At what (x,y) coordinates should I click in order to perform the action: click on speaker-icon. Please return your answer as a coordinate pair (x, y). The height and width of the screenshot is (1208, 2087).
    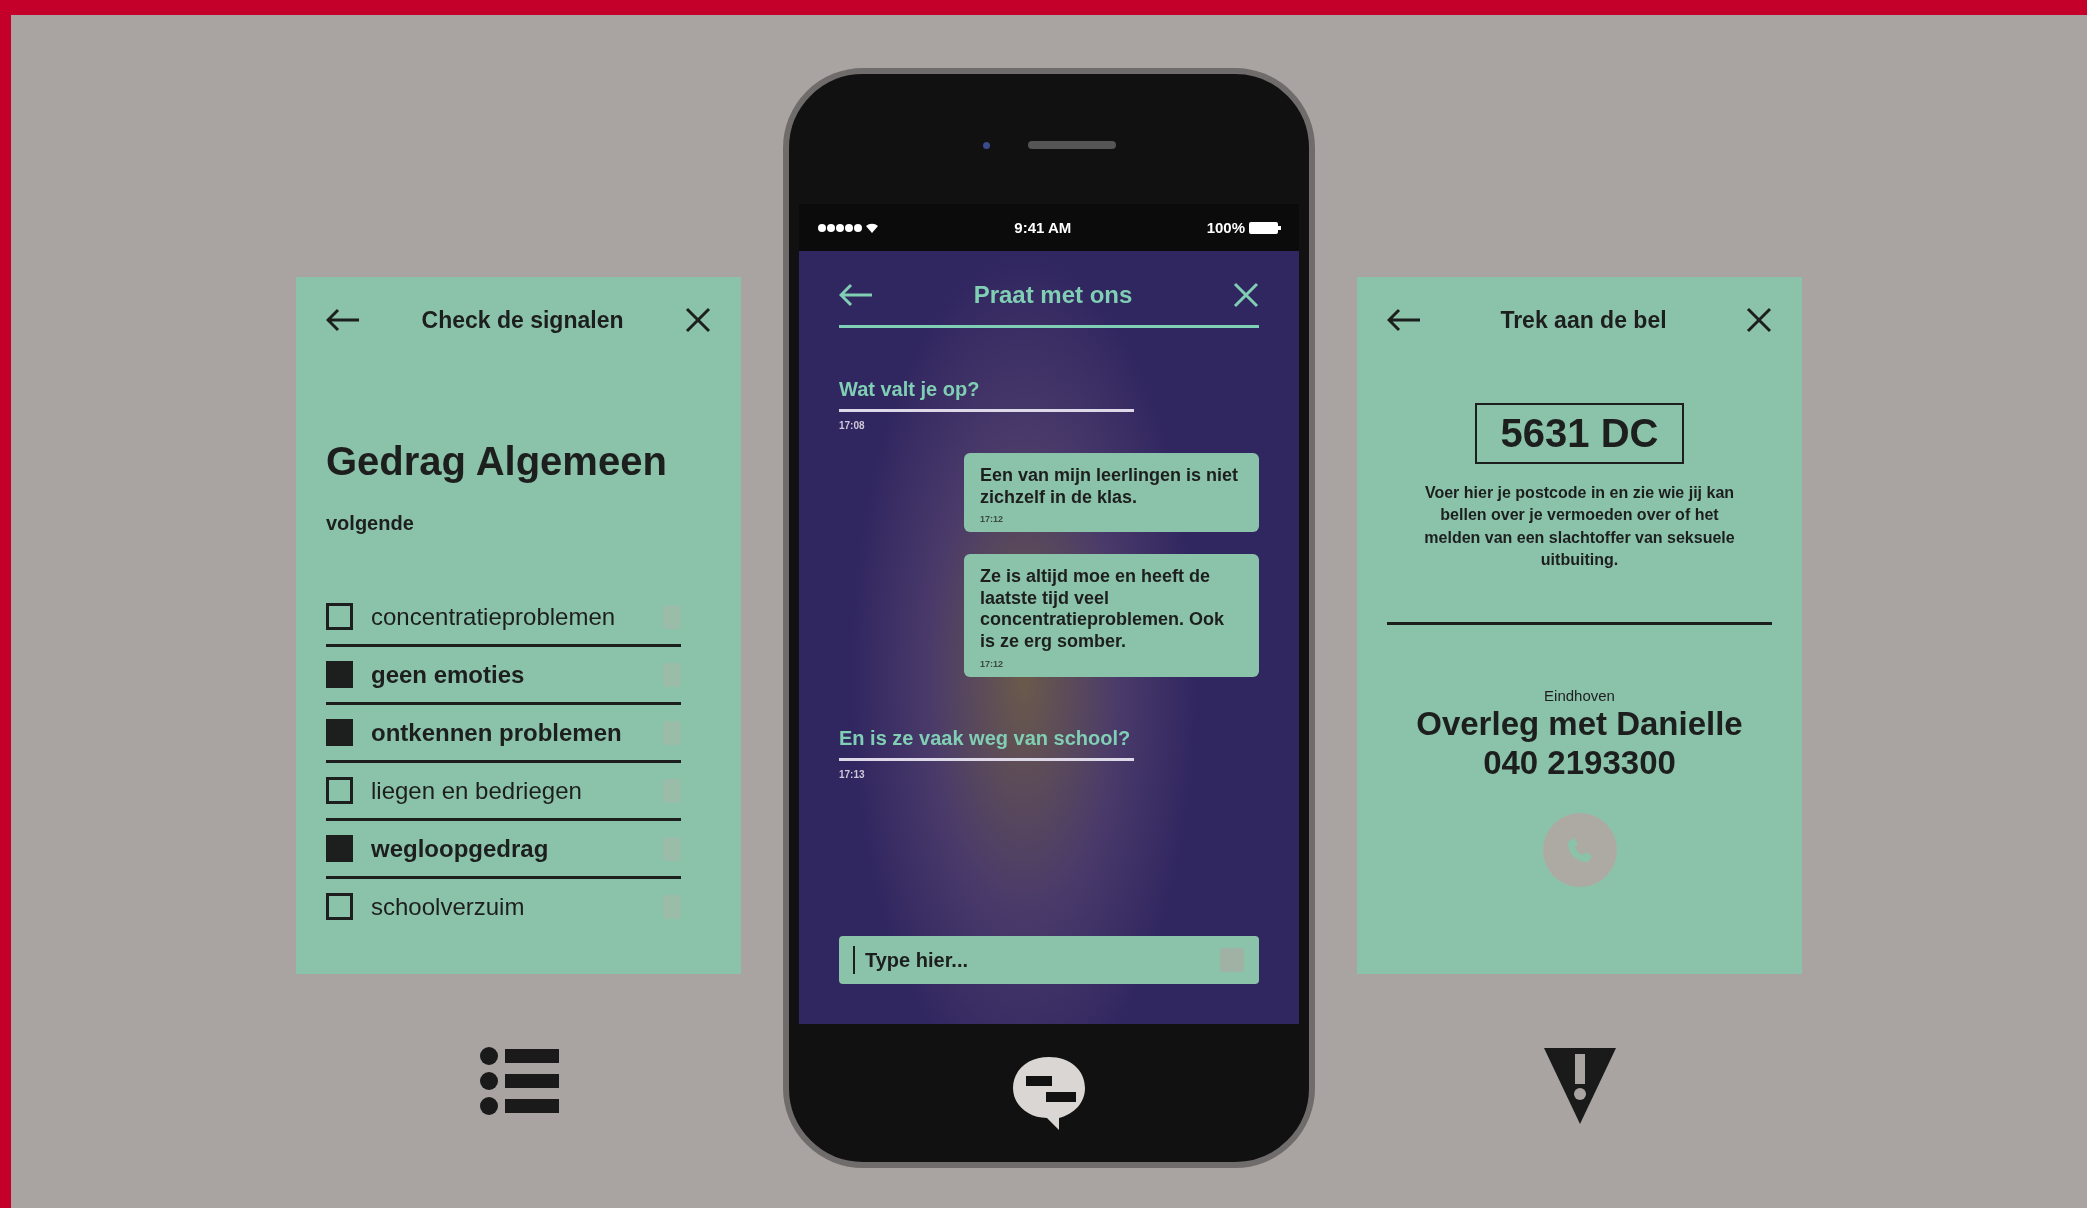
    Looking at the image, I should click on (1071, 145).